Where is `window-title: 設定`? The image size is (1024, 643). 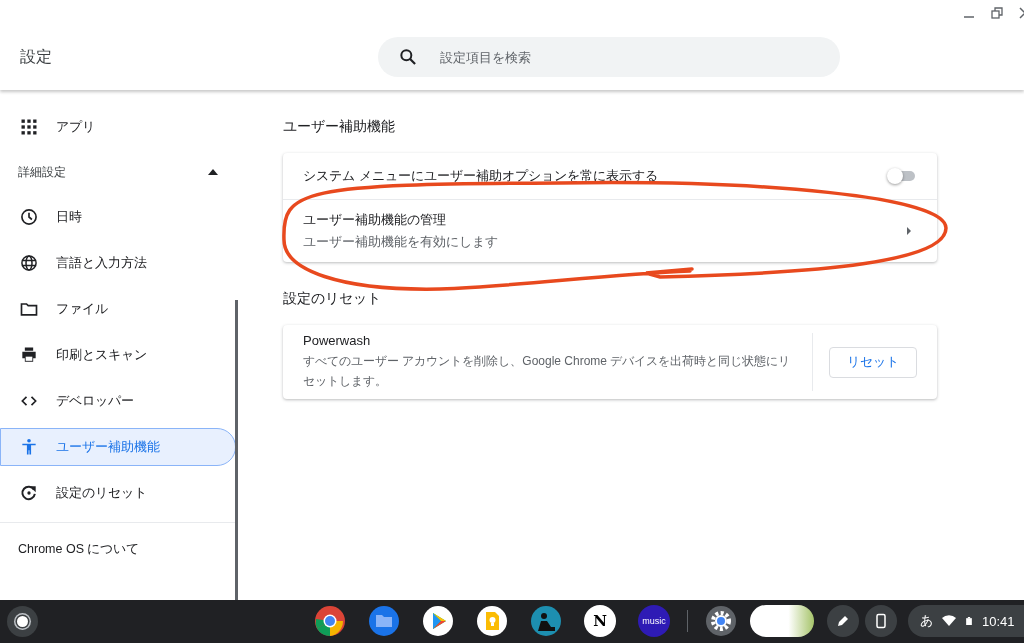
window-title: 設定 is located at coordinates (36, 56).